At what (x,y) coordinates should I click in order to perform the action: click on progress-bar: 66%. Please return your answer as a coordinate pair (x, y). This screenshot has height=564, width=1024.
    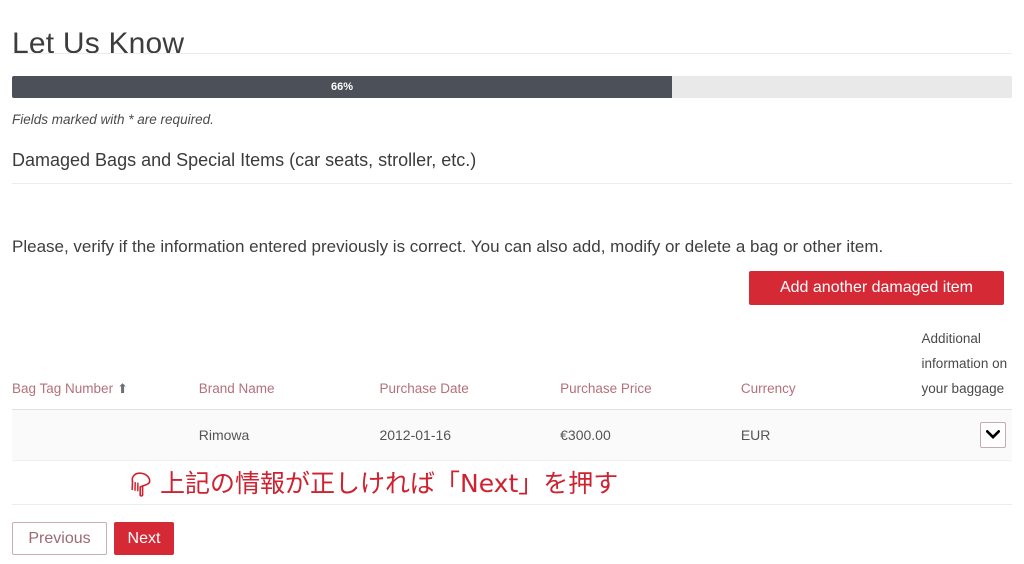
    Looking at the image, I should click on (512, 87).